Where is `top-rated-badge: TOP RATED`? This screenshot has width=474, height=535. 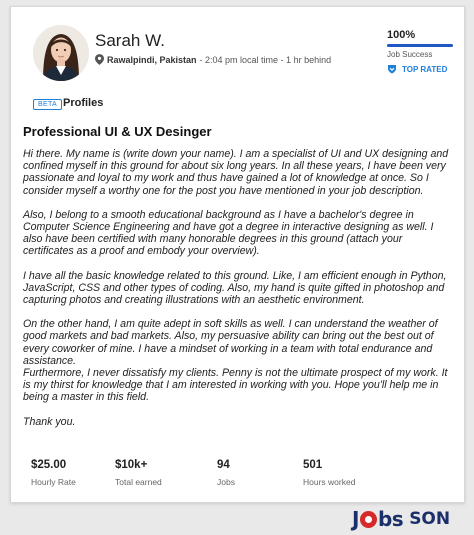 top-rated-badge: TOP RATED is located at coordinates (417, 69).